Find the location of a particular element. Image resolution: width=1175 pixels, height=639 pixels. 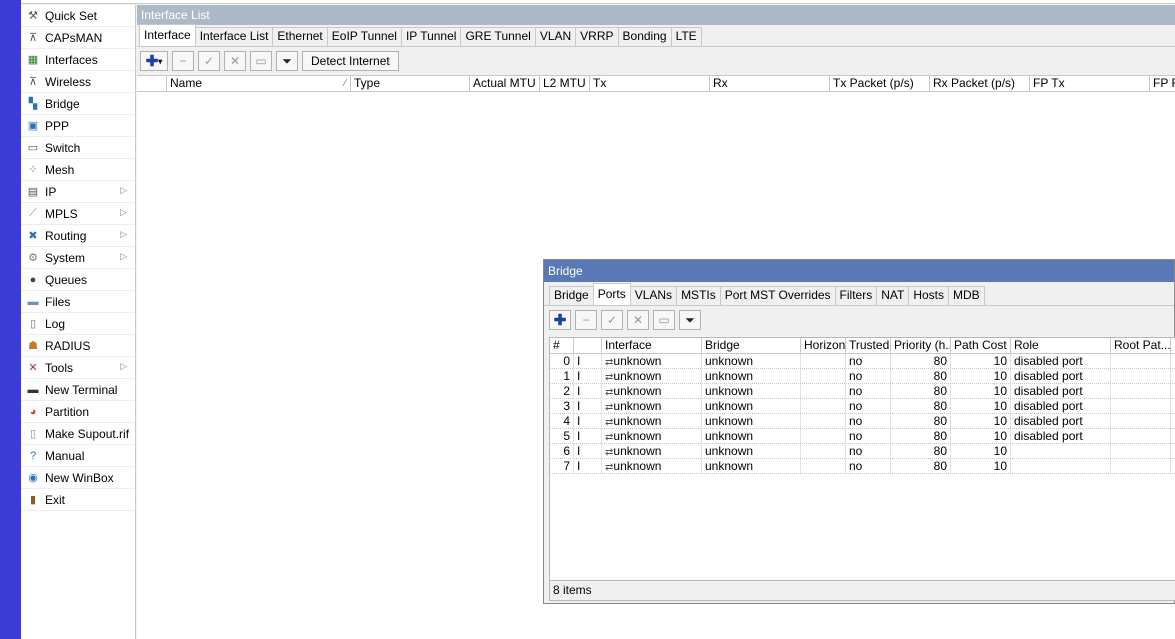

column-type: Type is located at coordinates (410, 83).